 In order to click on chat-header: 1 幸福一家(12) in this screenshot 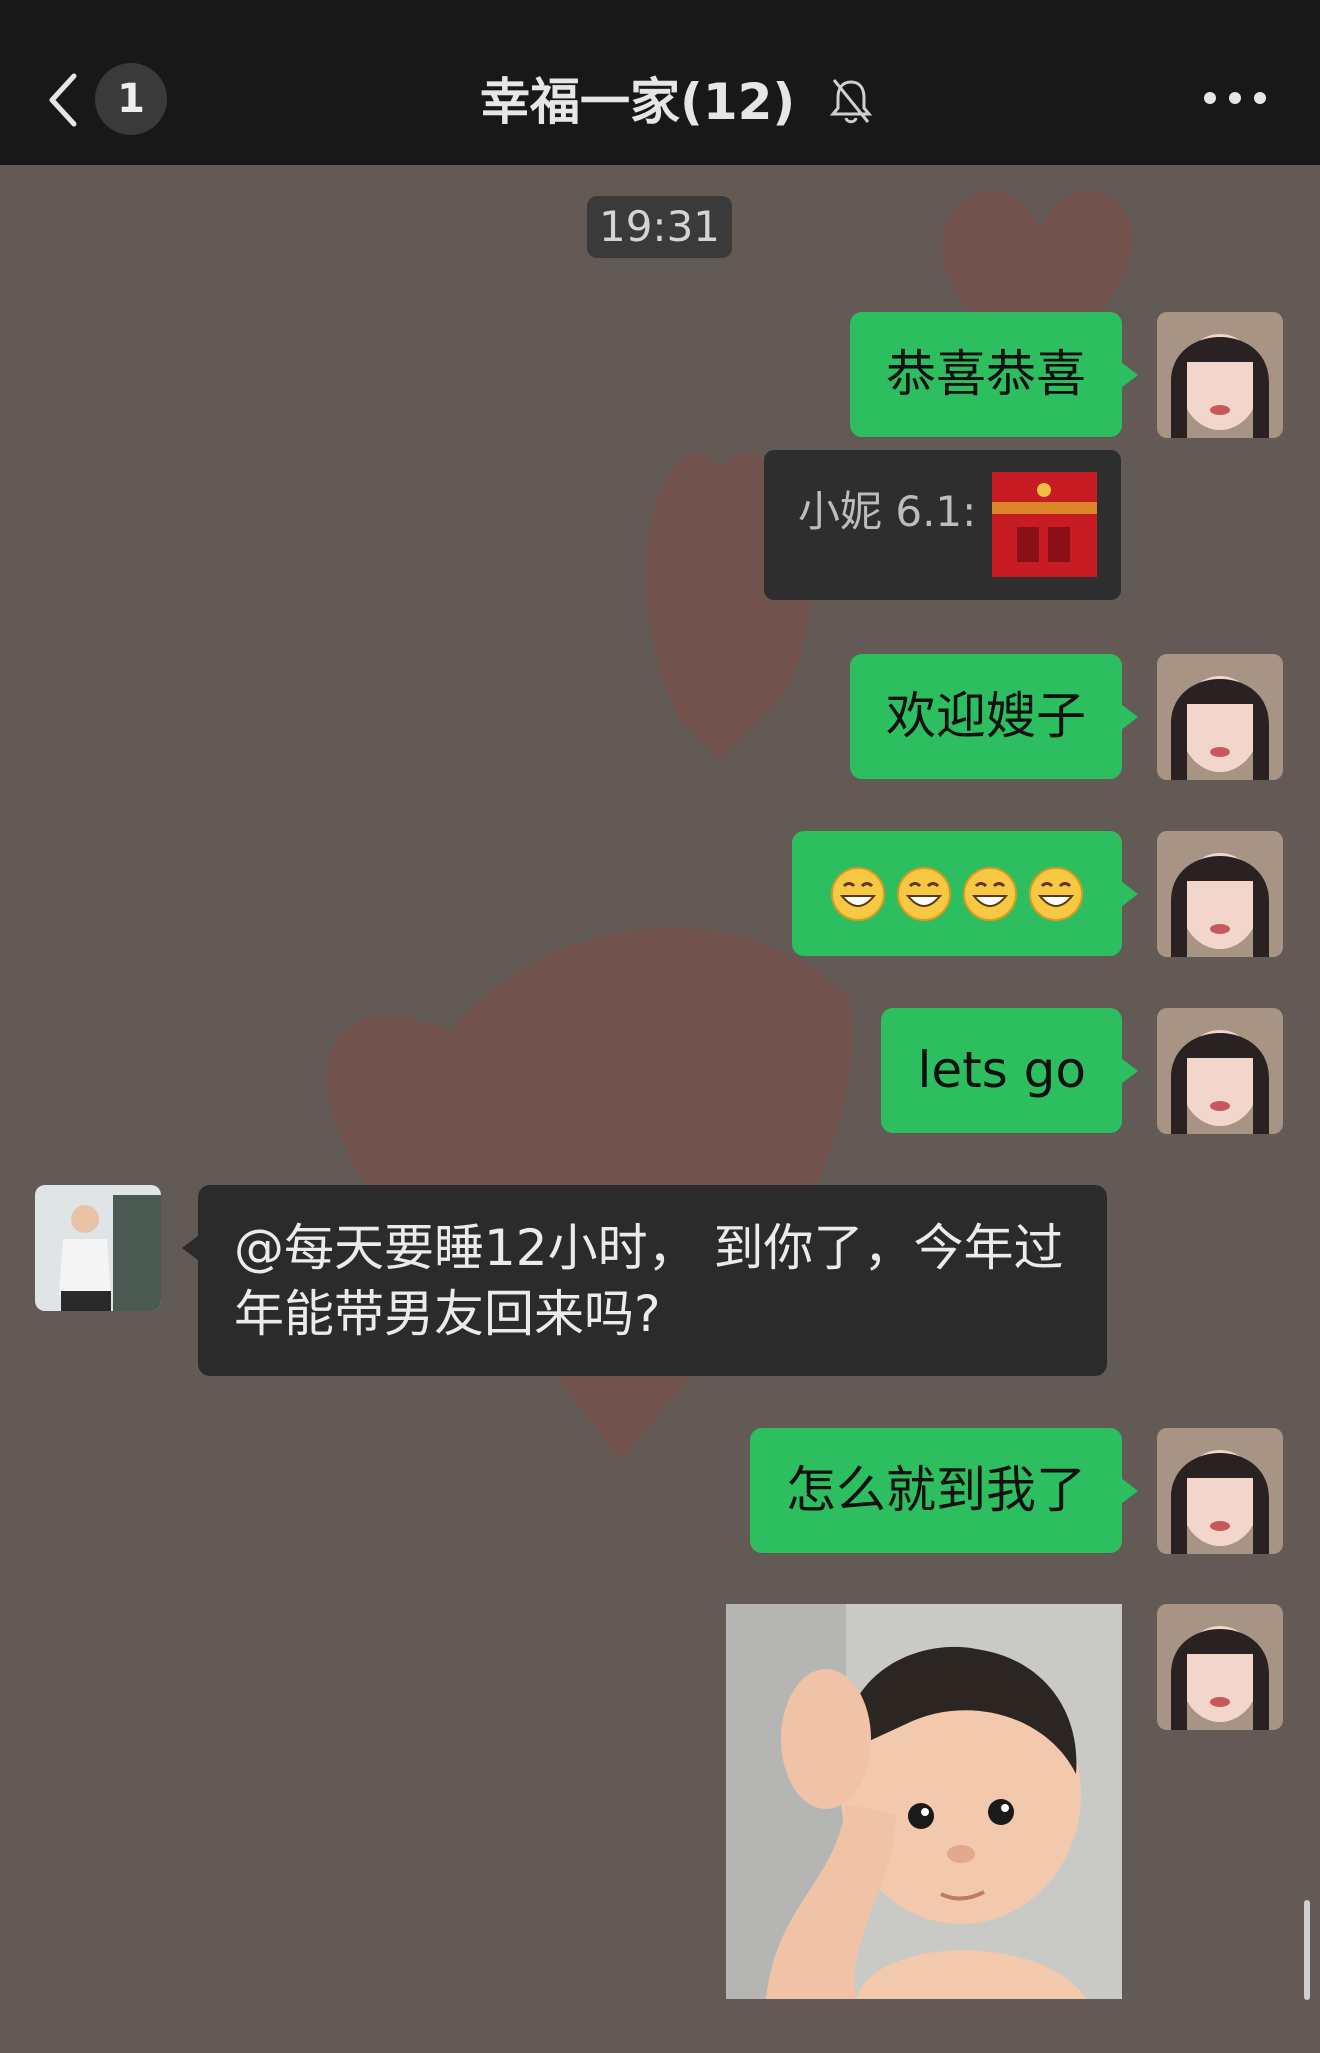, I will do `click(660, 82)`.